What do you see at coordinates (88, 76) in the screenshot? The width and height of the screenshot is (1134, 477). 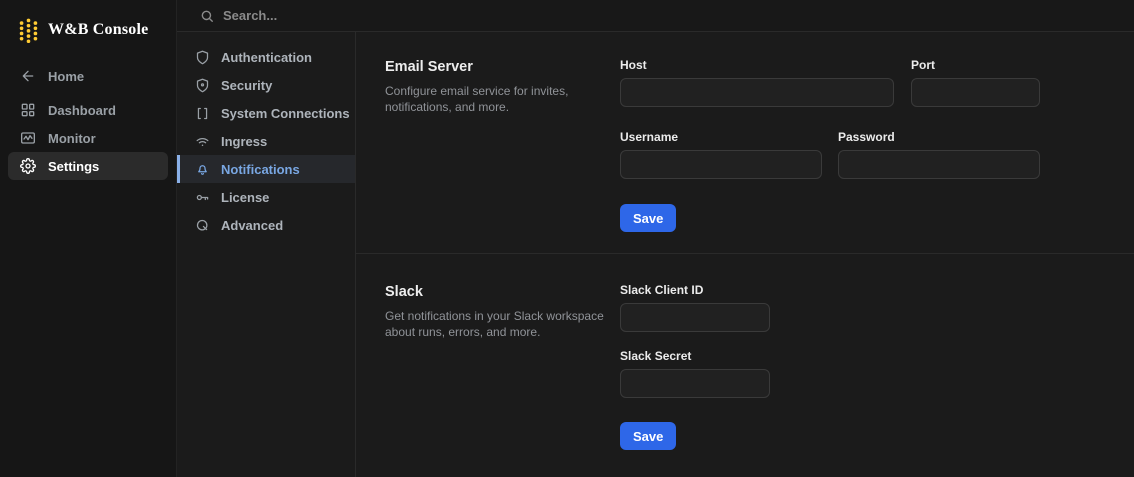 I see `sidebar-item-home: Home` at bounding box center [88, 76].